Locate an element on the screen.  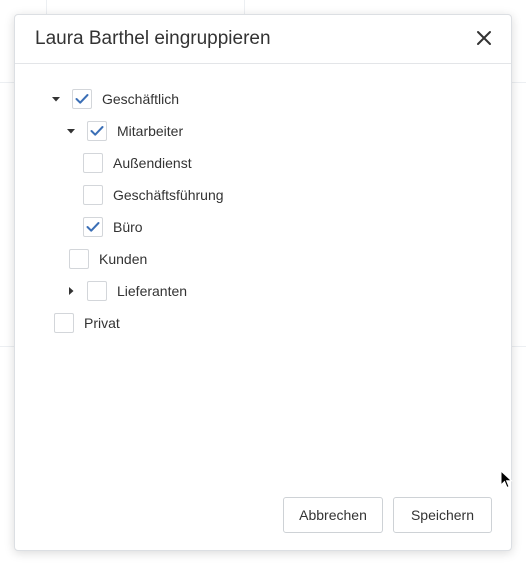
dialog-header: Laura Barthel eingruppieren is located at coordinates (263, 39).